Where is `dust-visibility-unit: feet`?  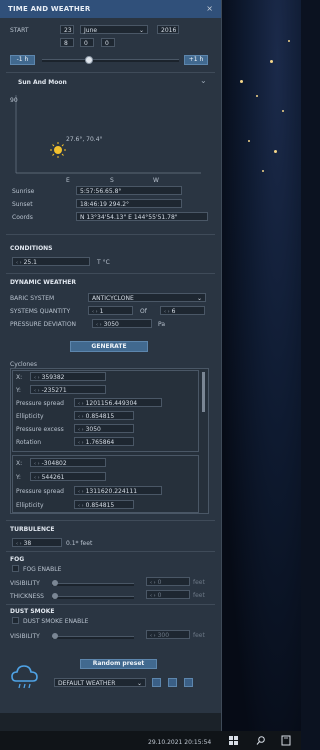
dust-visibility-unit: feet is located at coordinates (199, 635).